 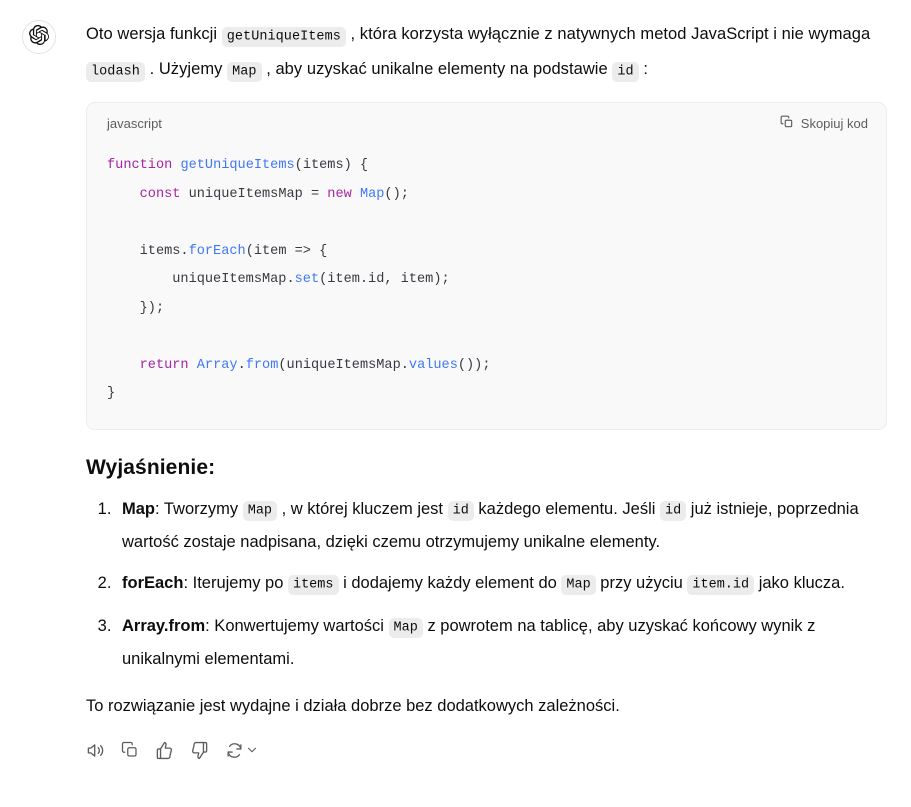 I want to click on code-token: });, so click(x=136, y=308).